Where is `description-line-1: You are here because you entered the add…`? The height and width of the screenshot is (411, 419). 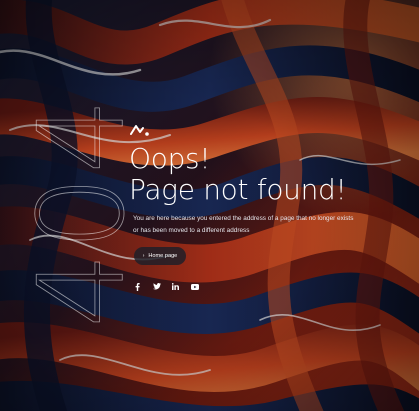 description-line-1: You are here because you entered the add… is located at coordinates (243, 218).